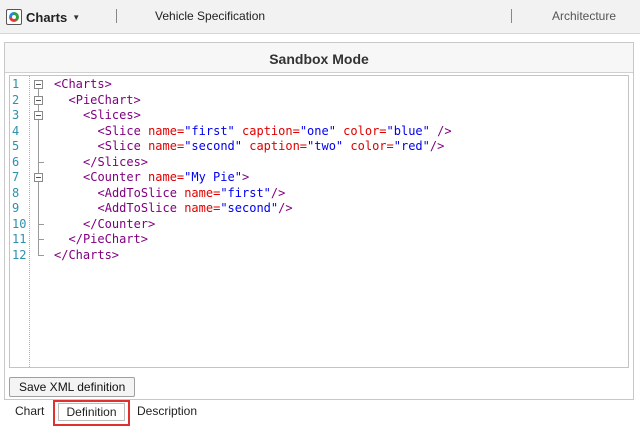  What do you see at coordinates (19, 254) in the screenshot?
I see `line-number: 12` at bounding box center [19, 254].